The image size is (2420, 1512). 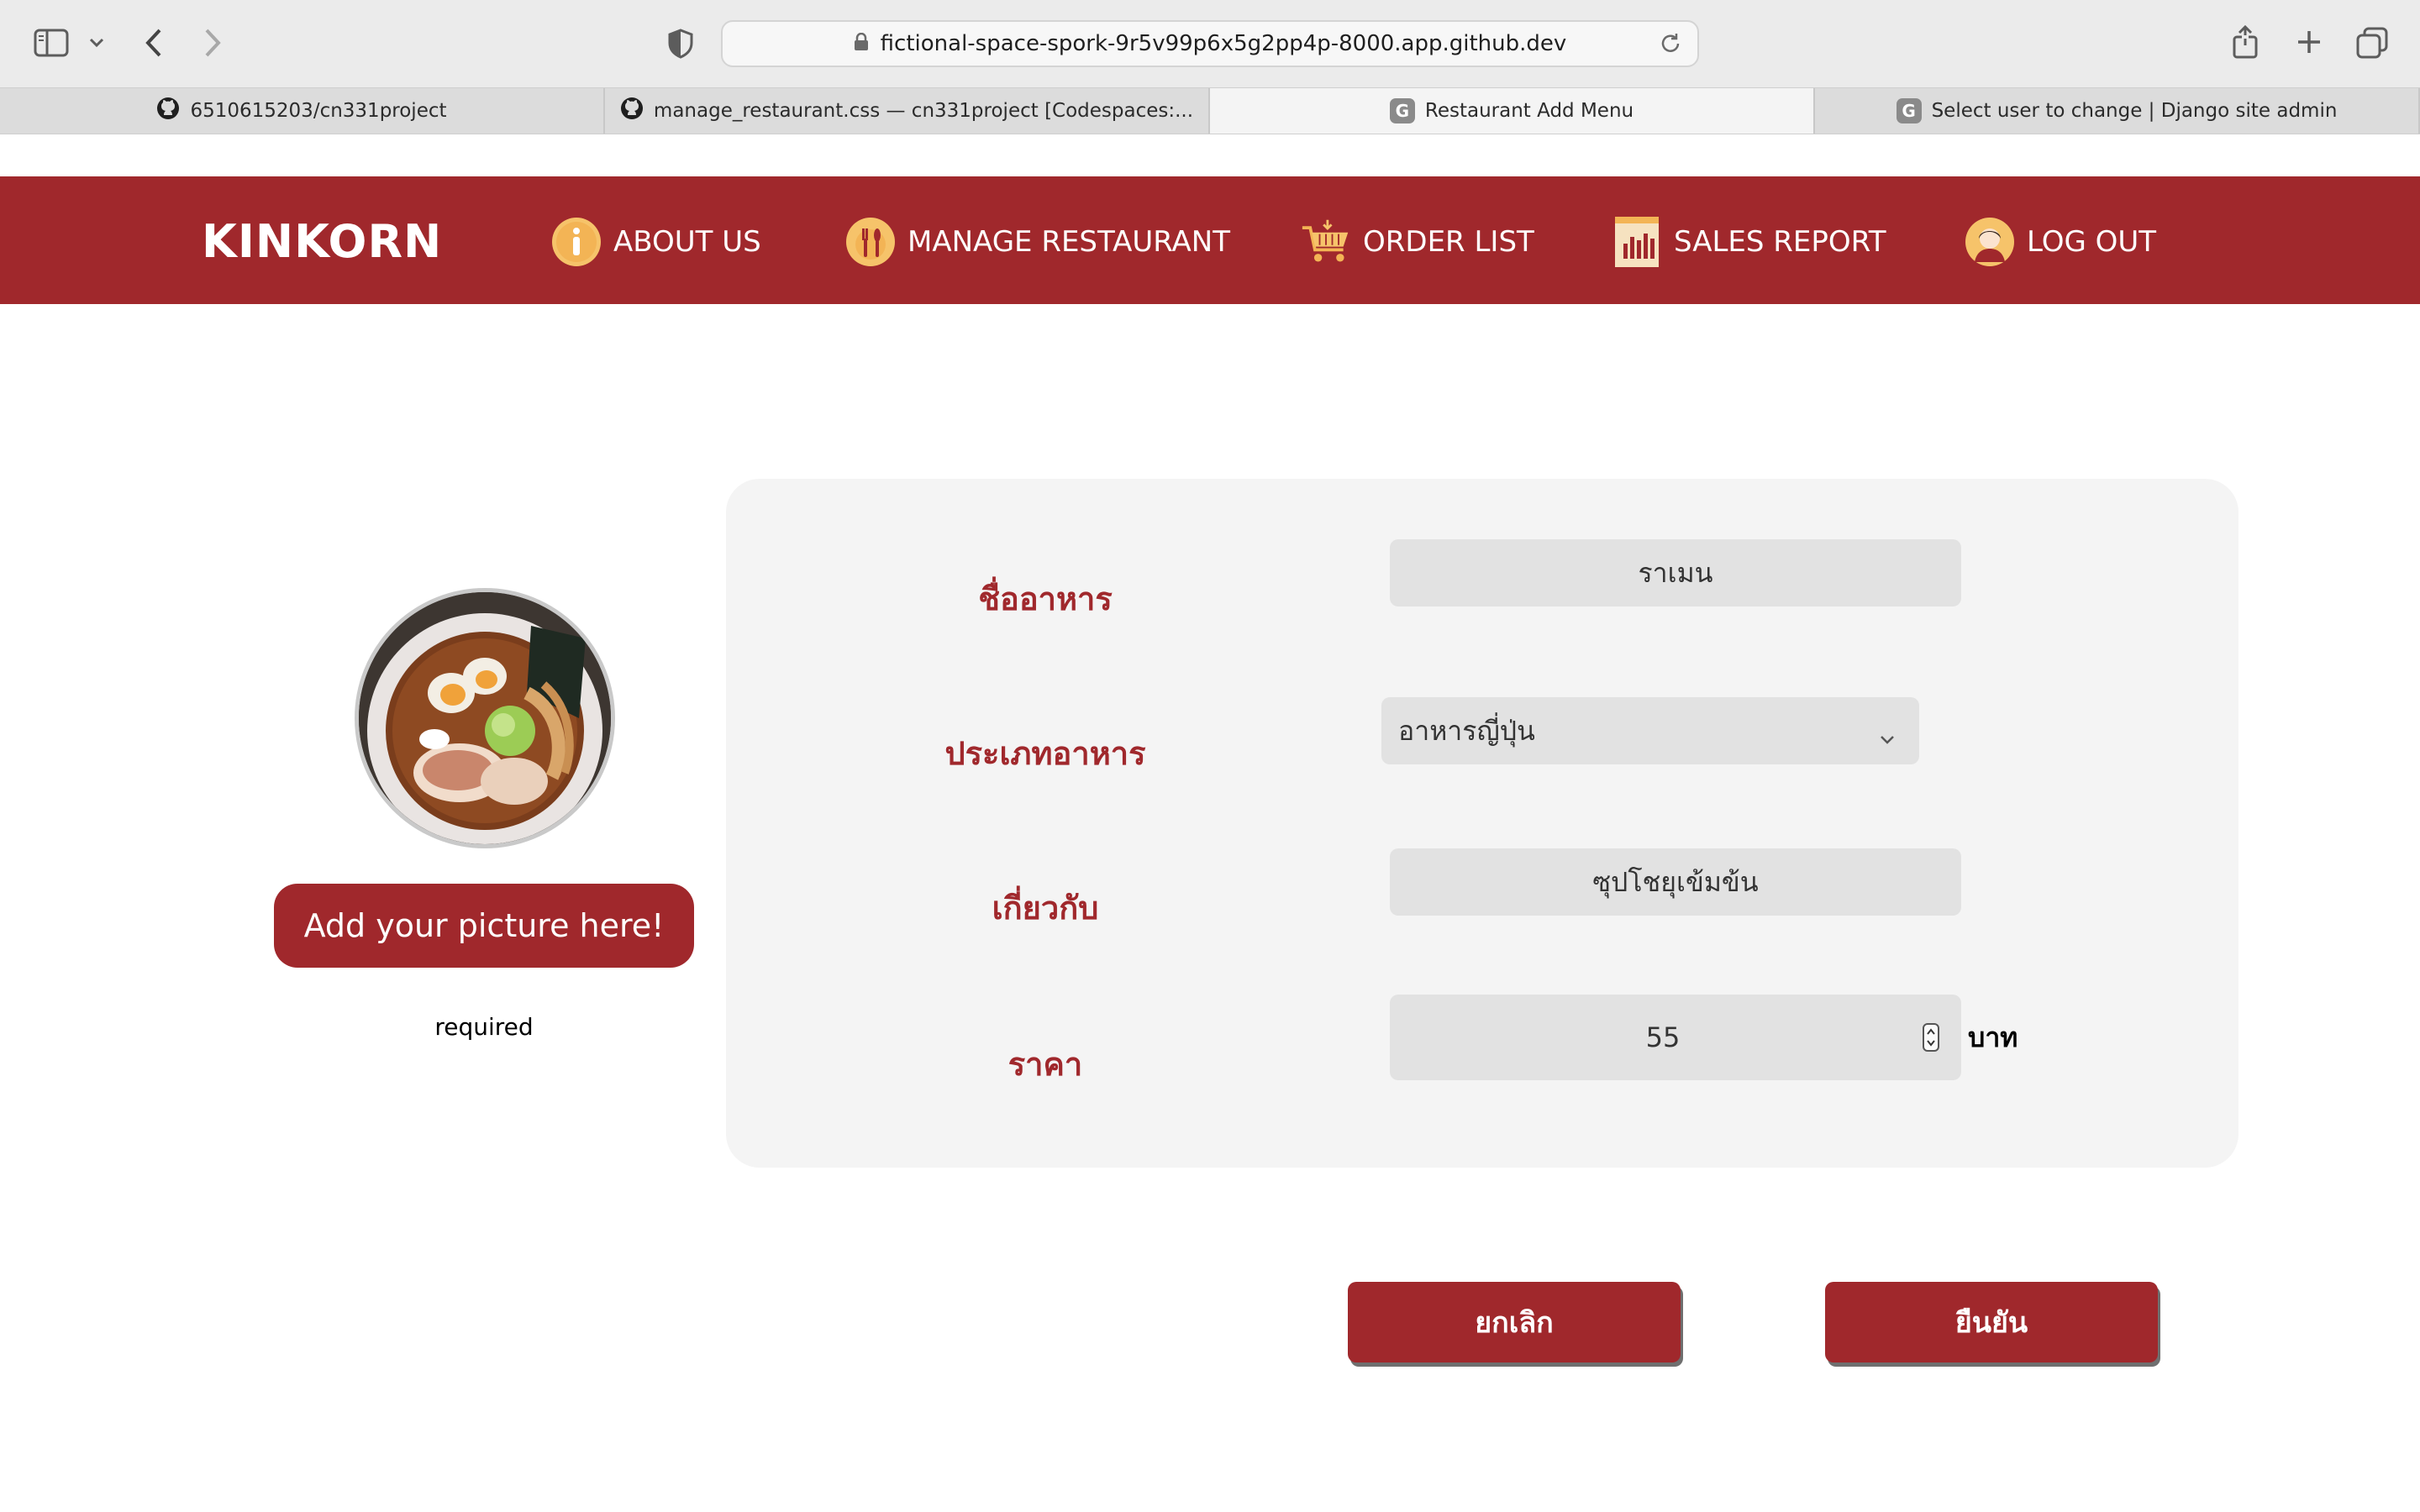 I want to click on nav-log-out: LOG OUT, so click(x=2060, y=242).